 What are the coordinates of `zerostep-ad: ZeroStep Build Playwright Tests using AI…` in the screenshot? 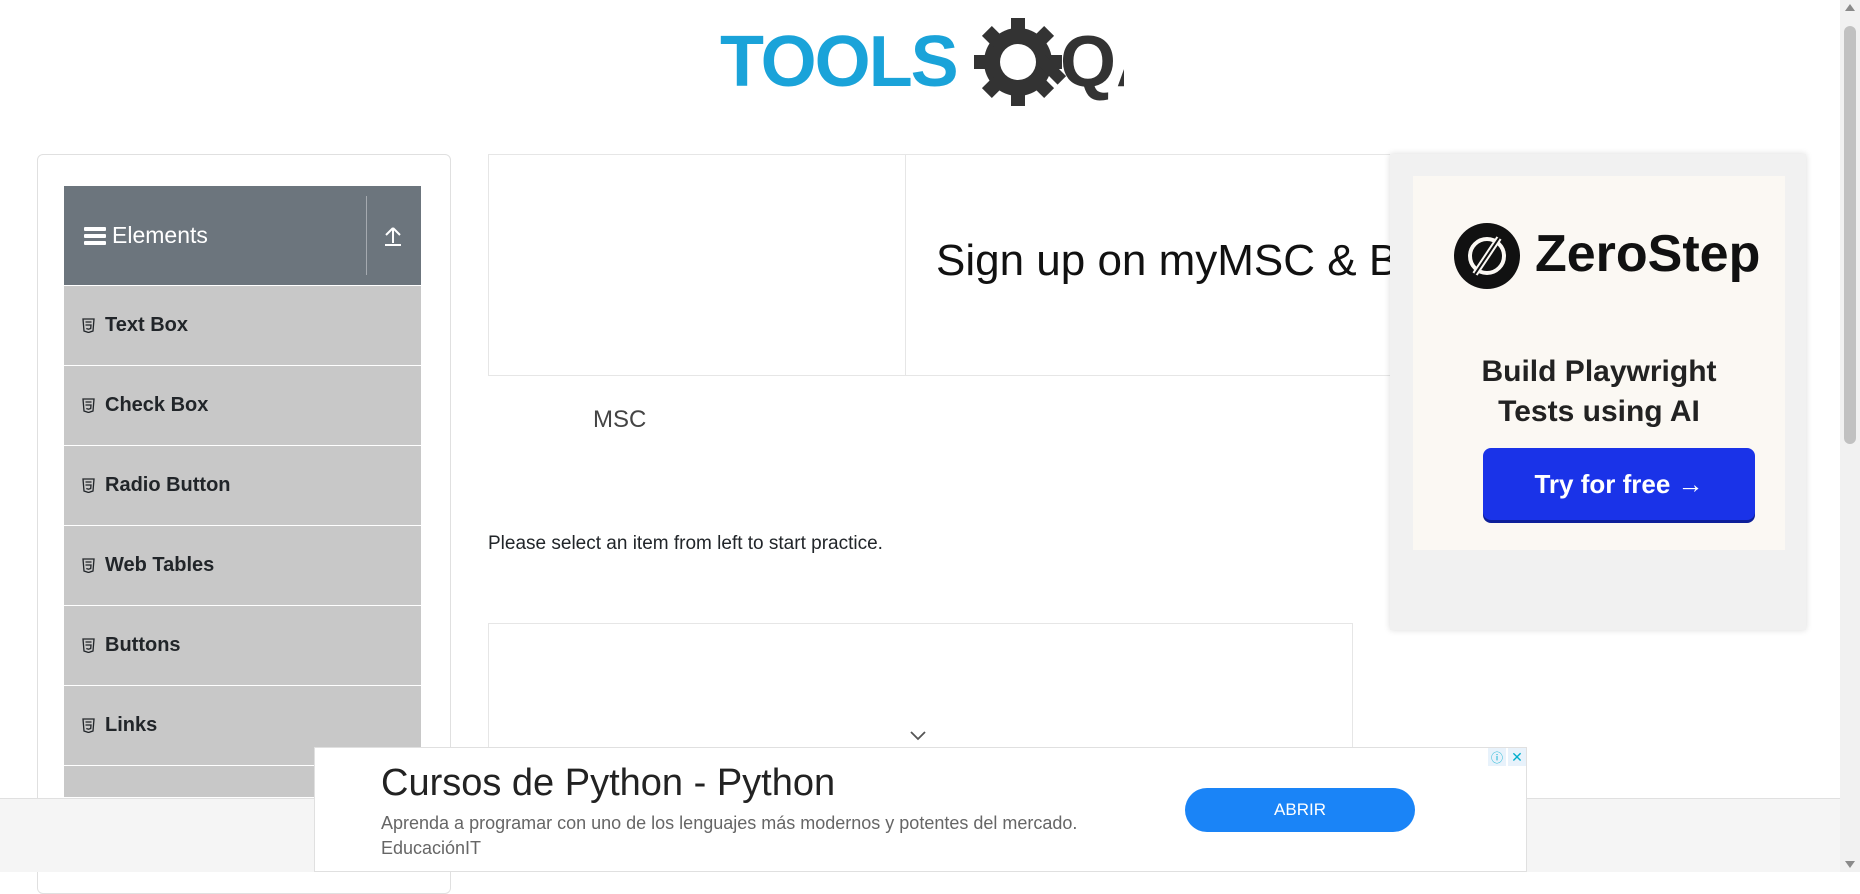 It's located at (1598, 392).